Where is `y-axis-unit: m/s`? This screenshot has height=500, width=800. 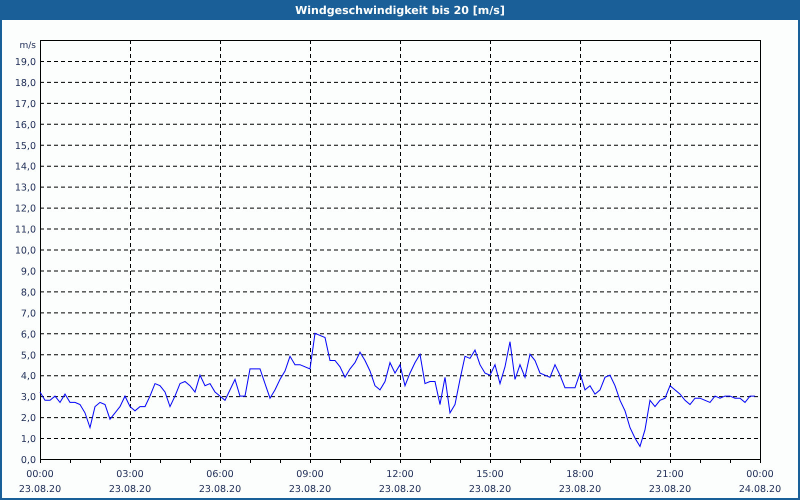
y-axis-unit: m/s is located at coordinates (28, 46).